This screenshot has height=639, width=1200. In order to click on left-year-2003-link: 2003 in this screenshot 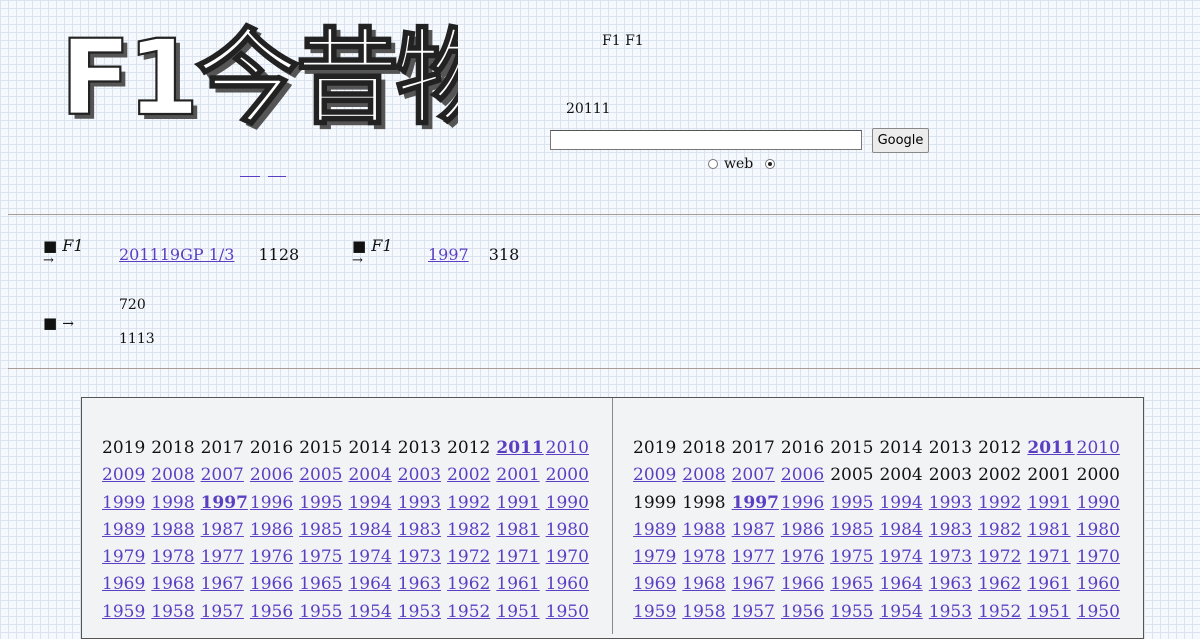, I will do `click(422, 475)`.